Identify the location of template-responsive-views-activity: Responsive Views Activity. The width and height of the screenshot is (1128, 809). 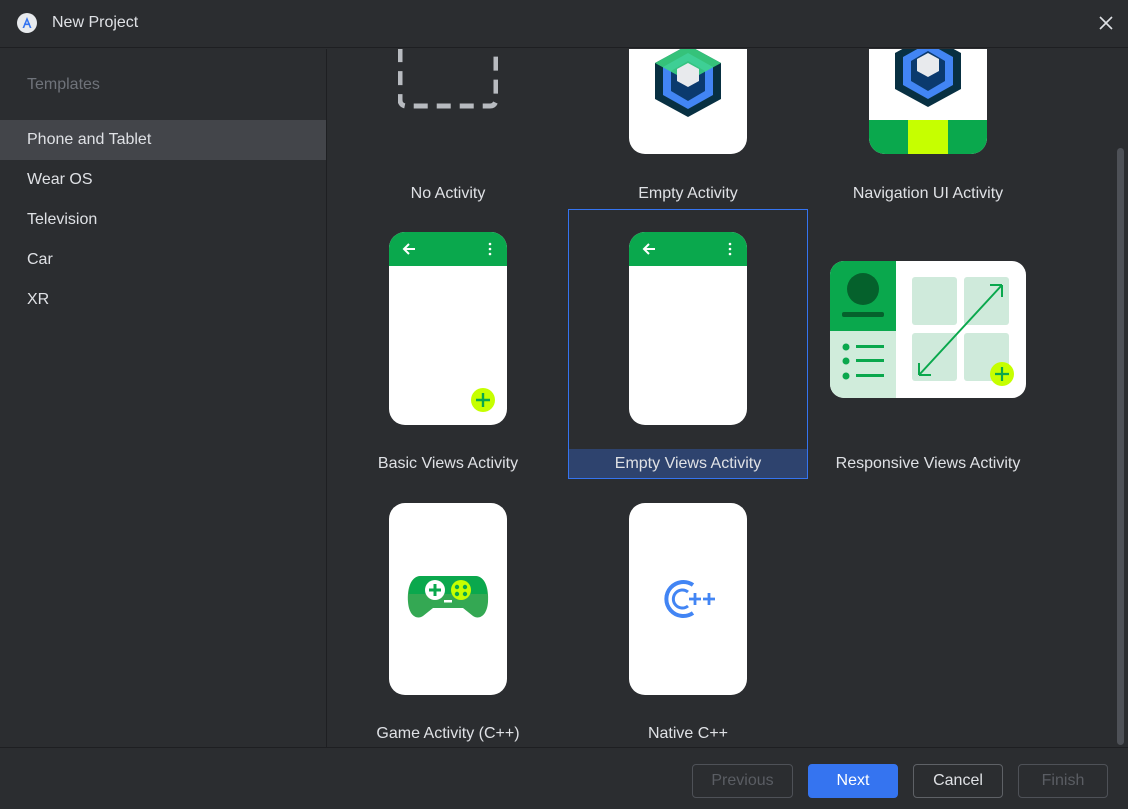
(928, 344).